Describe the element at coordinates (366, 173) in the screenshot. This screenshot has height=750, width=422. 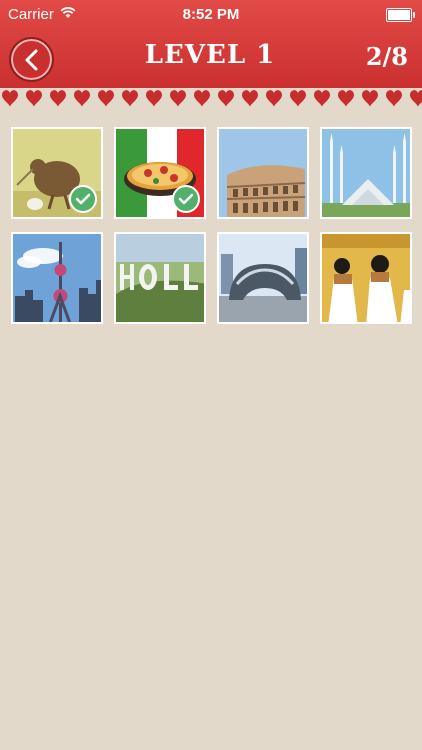
I see `tile-faisal-mosque` at that location.